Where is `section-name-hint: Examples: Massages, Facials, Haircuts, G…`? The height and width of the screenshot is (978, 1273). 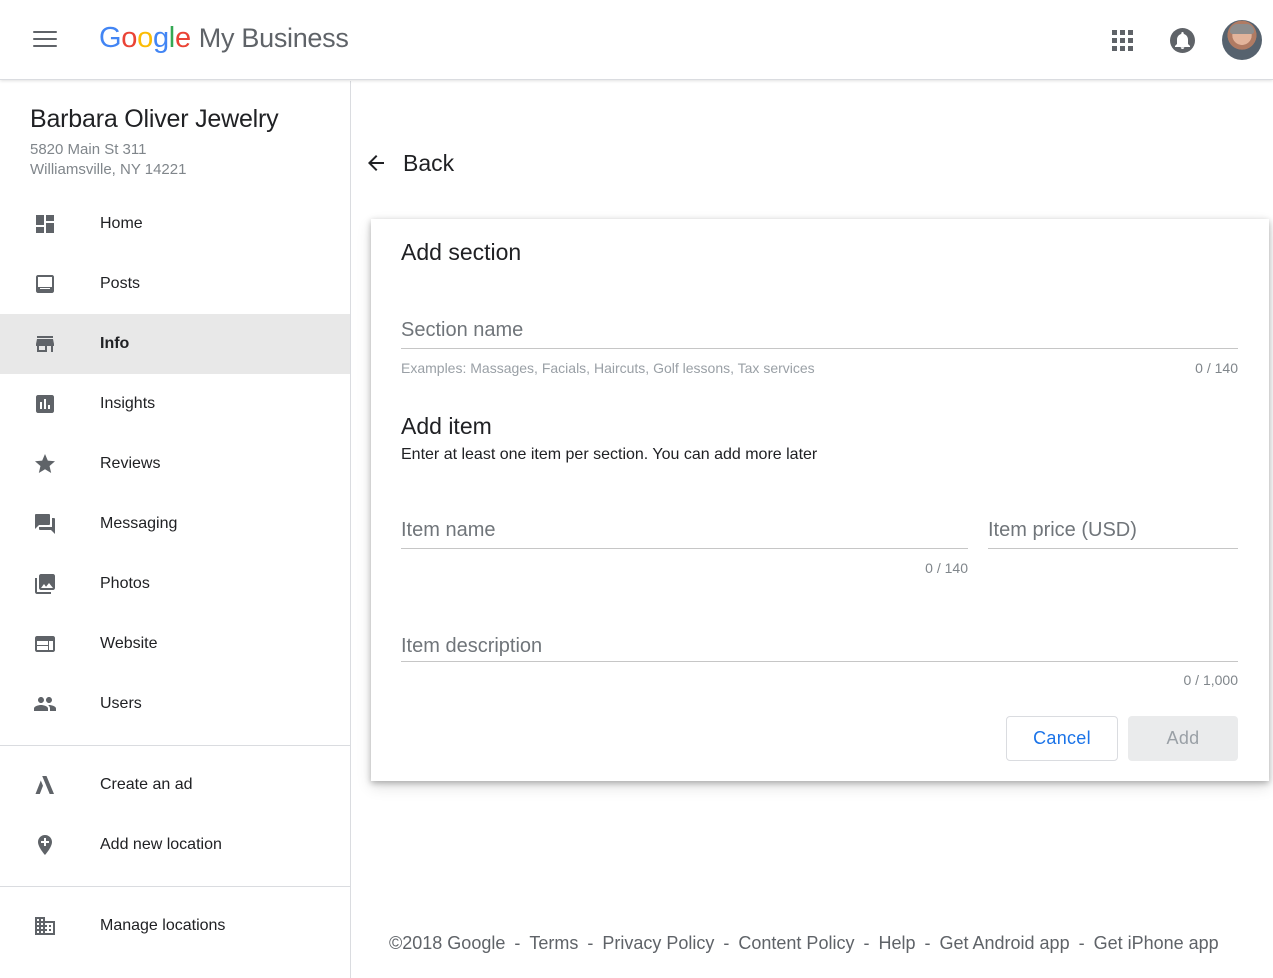
section-name-hint: Examples: Massages, Facials, Haircuts, G… is located at coordinates (608, 368).